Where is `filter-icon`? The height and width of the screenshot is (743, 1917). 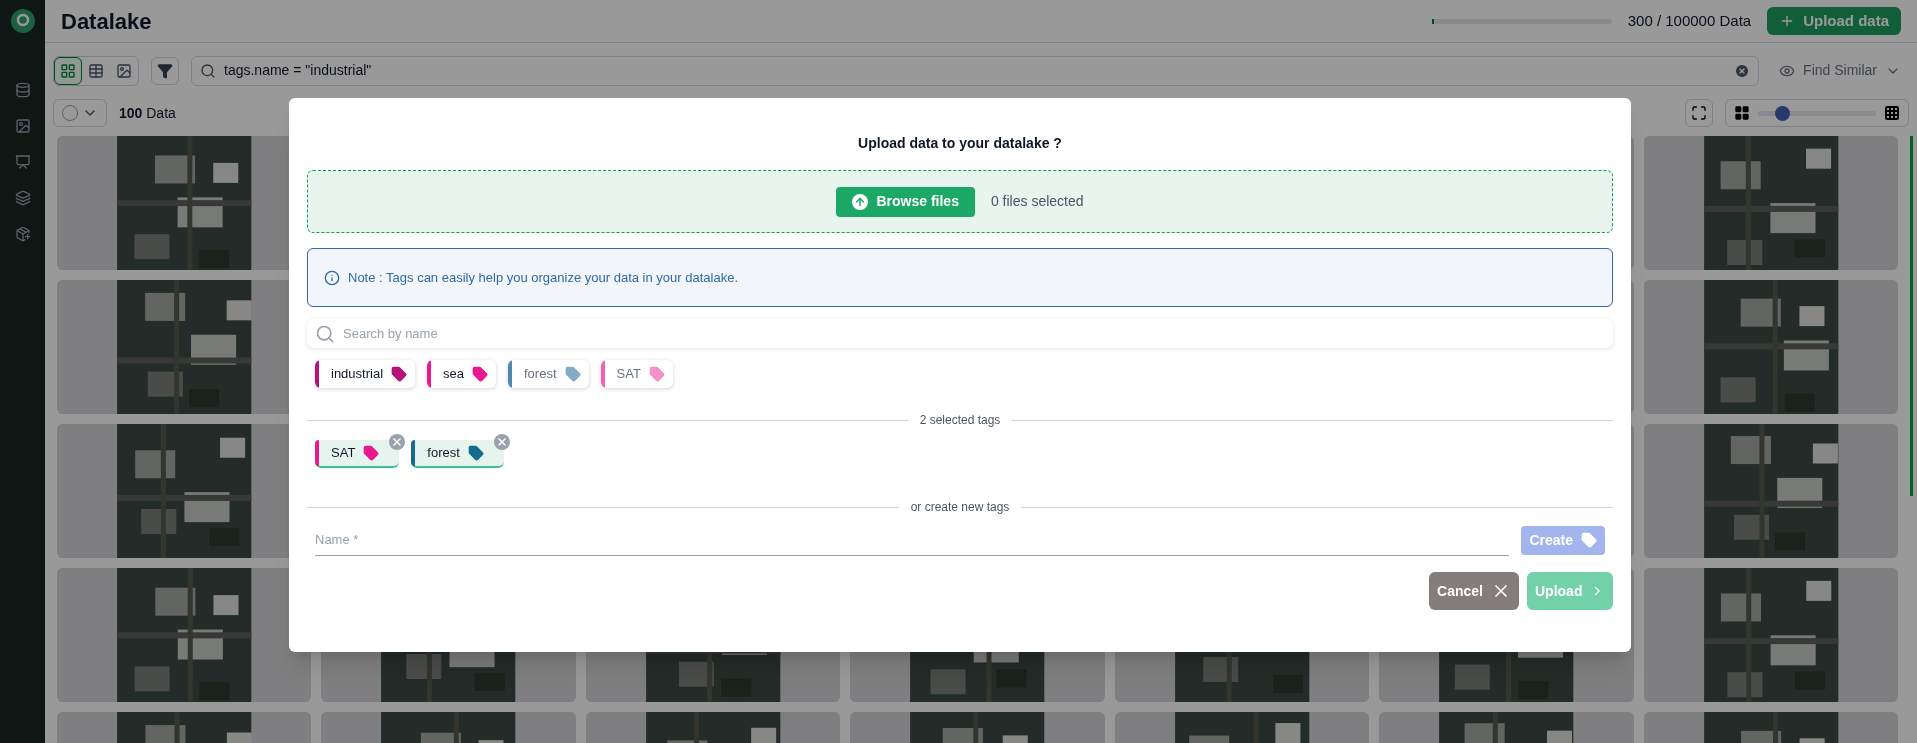
filter-icon is located at coordinates (165, 70).